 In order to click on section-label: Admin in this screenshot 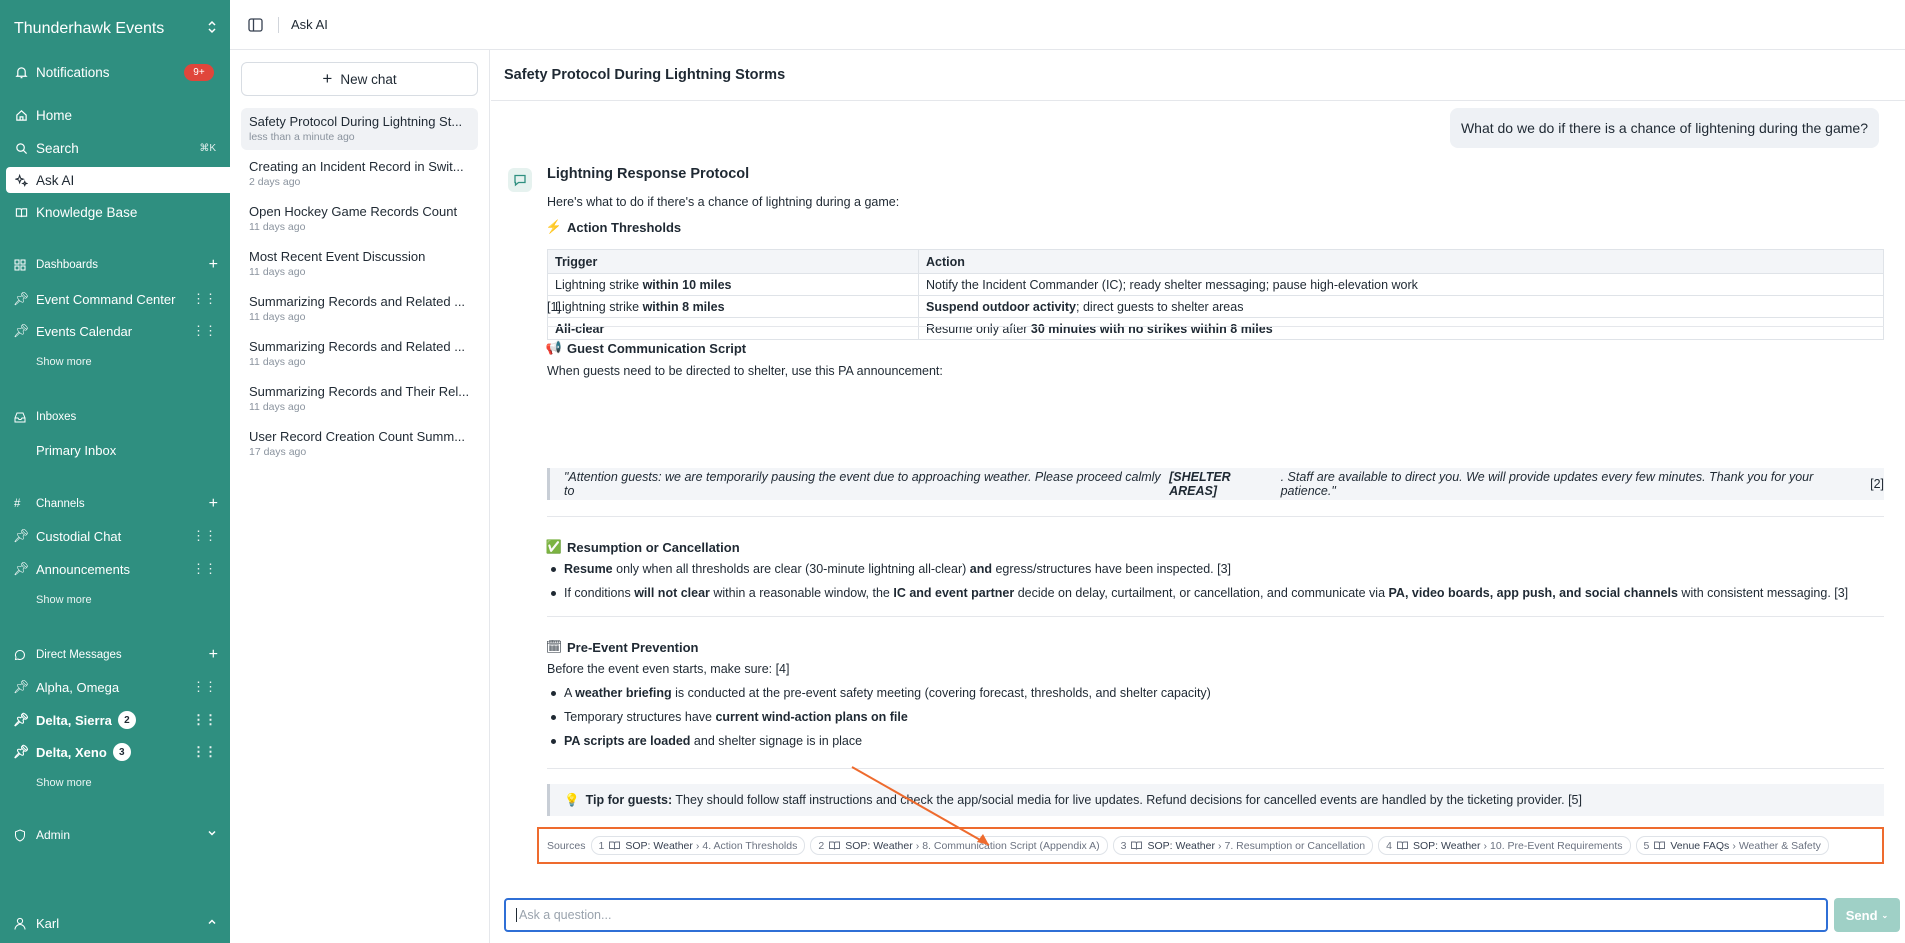, I will do `click(53, 835)`.